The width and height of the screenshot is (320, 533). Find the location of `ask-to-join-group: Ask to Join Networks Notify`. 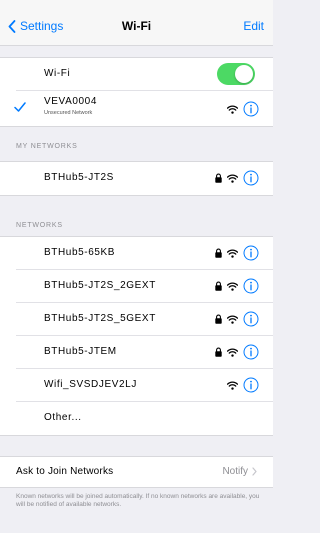

ask-to-join-group: Ask to Join Networks Notify is located at coordinates (136, 472).